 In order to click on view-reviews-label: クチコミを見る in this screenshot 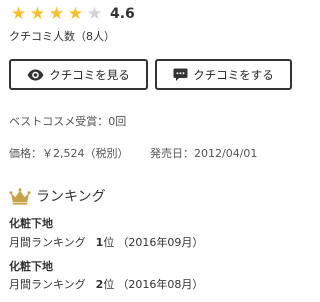, I will do `click(89, 74)`.